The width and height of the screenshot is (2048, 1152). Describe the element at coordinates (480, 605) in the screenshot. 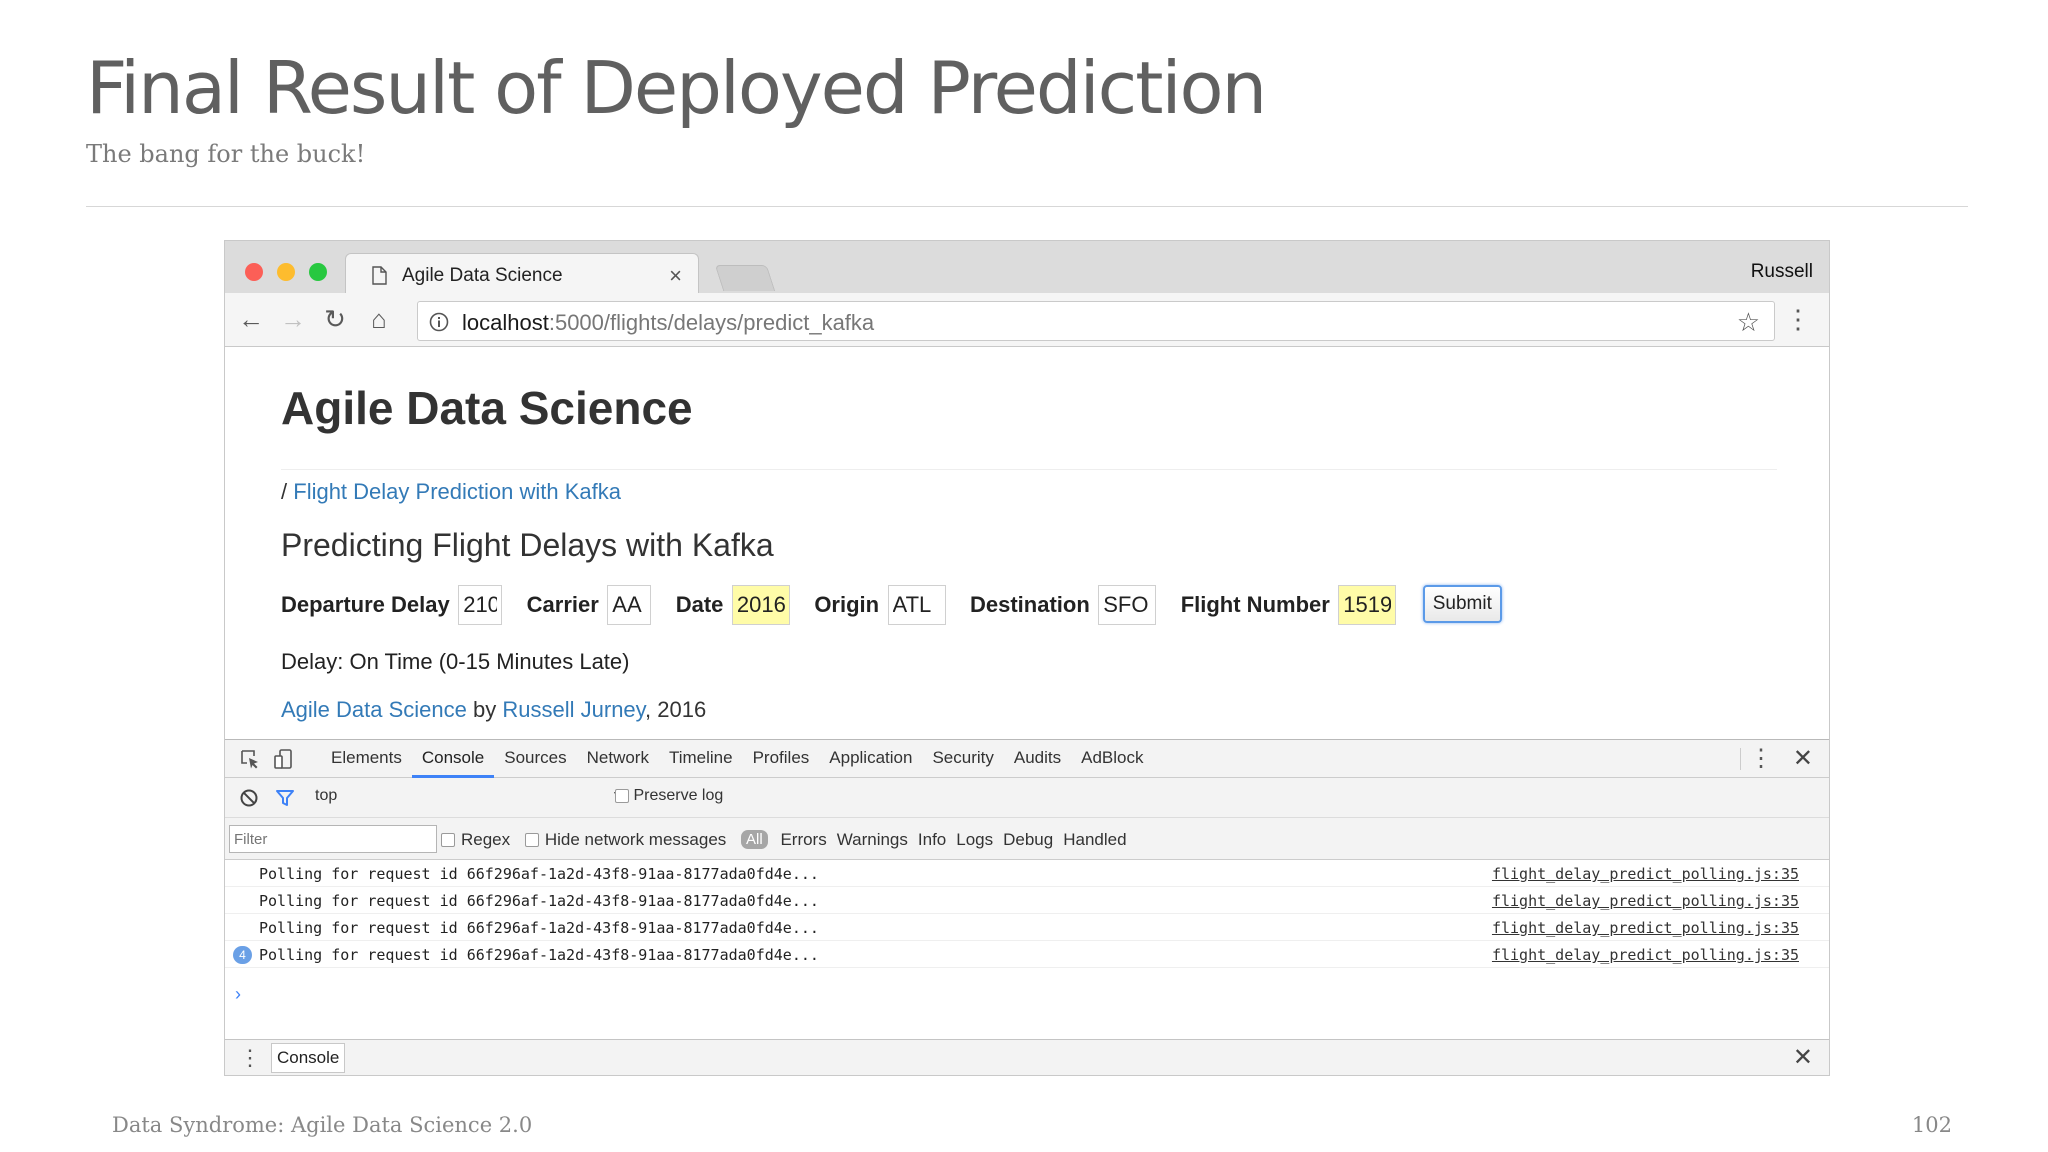

I see `departure-delay-input` at that location.